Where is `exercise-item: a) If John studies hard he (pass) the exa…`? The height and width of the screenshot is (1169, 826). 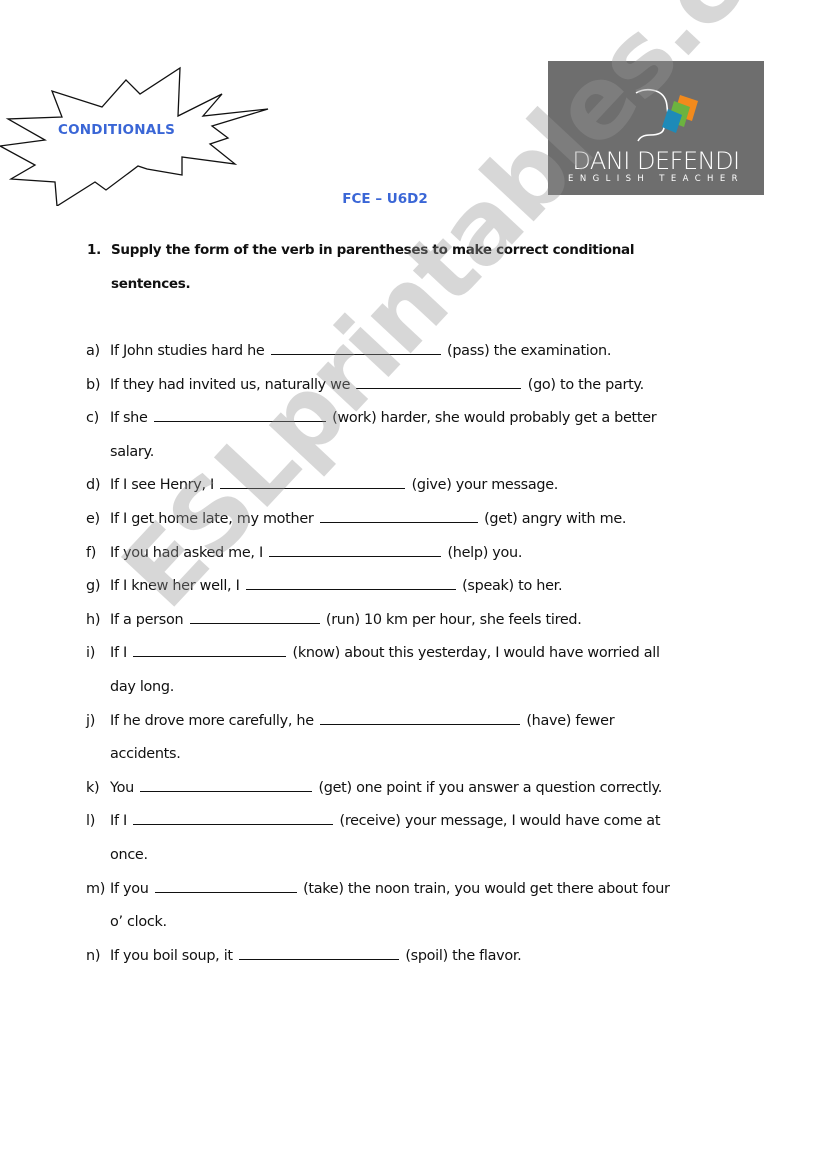
exercise-item: a) If John studies hard he (pass) the exa… is located at coordinates (406, 352).